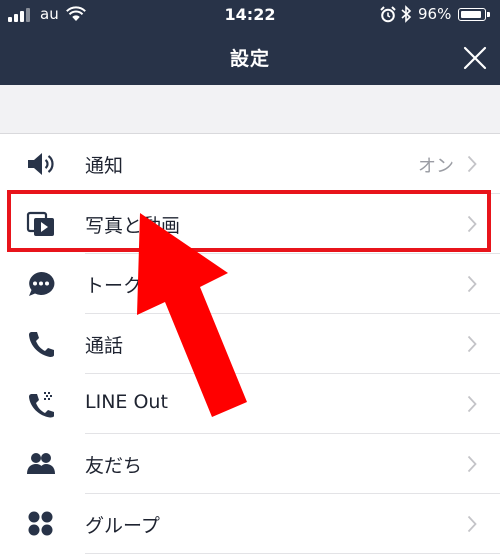 The width and height of the screenshot is (500, 554). I want to click on settings-item-friends: 友だち, so click(250, 464).